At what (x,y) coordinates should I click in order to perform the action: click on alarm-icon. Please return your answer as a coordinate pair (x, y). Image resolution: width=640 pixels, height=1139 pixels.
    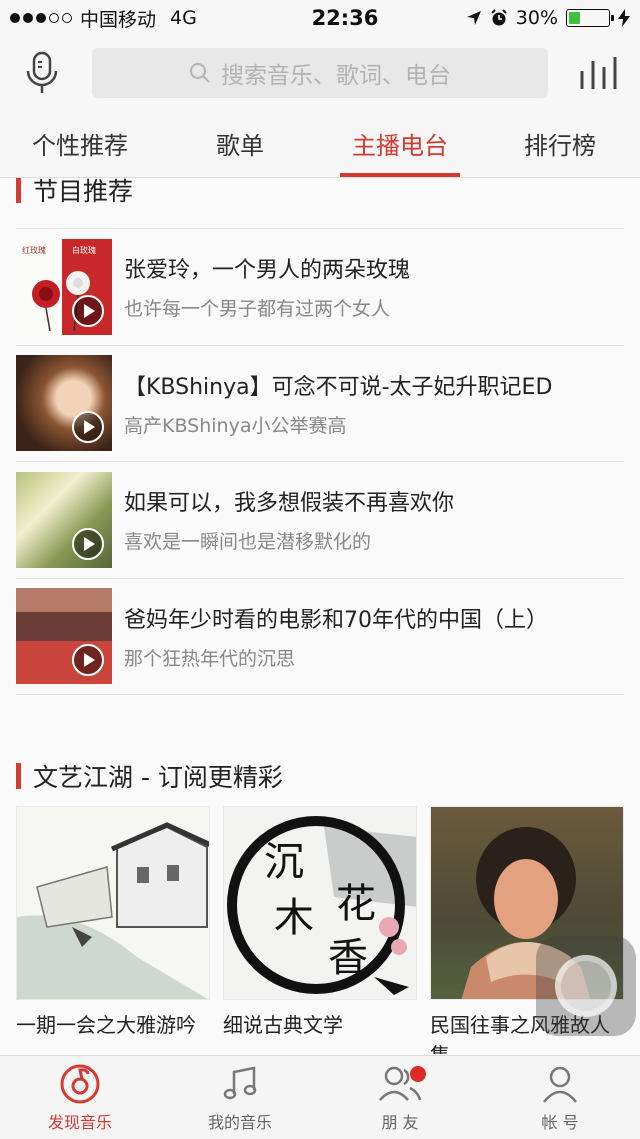
    Looking at the image, I should click on (499, 17).